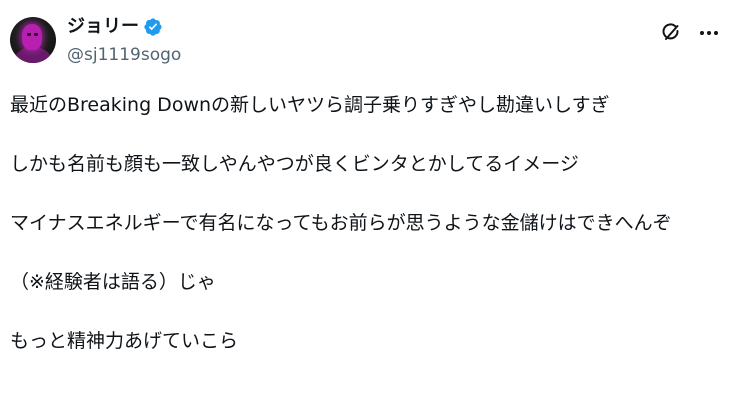 This screenshot has width=739, height=400. What do you see at coordinates (124, 341) in the screenshot?
I see `tweet-line-5: もっと精神力あげていこら` at bounding box center [124, 341].